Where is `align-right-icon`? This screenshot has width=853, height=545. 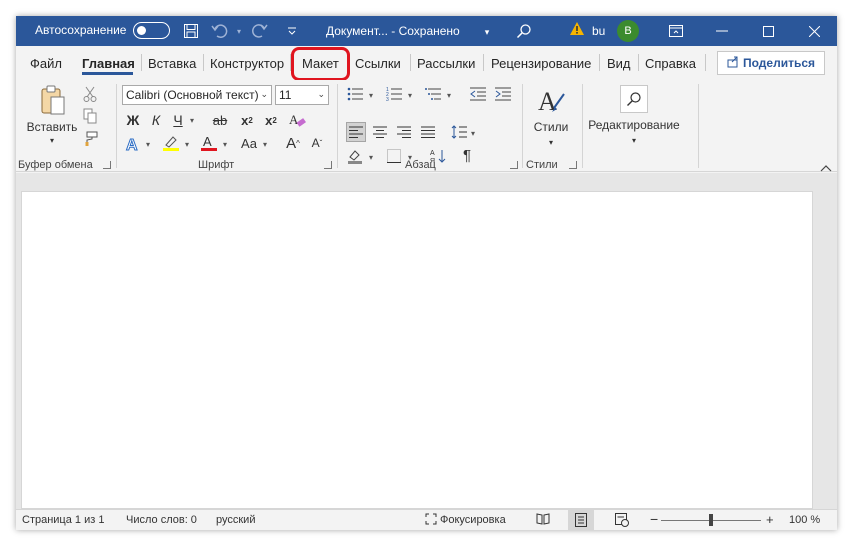 align-right-icon is located at coordinates (404, 132).